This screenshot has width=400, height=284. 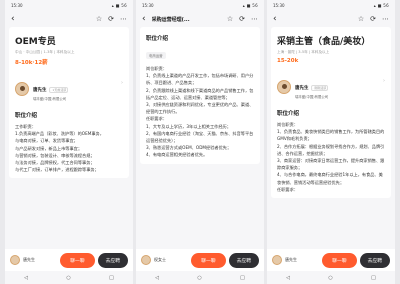 I want to click on bottom-action-bar: 权女士 聊一聊 去应聘, so click(x=200, y=260).